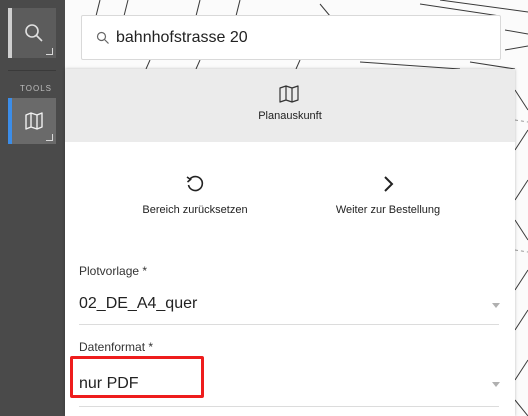 The image size is (528, 416). What do you see at coordinates (195, 195) in the screenshot?
I see `reset-area-button: Bereich zurücksetzen` at bounding box center [195, 195].